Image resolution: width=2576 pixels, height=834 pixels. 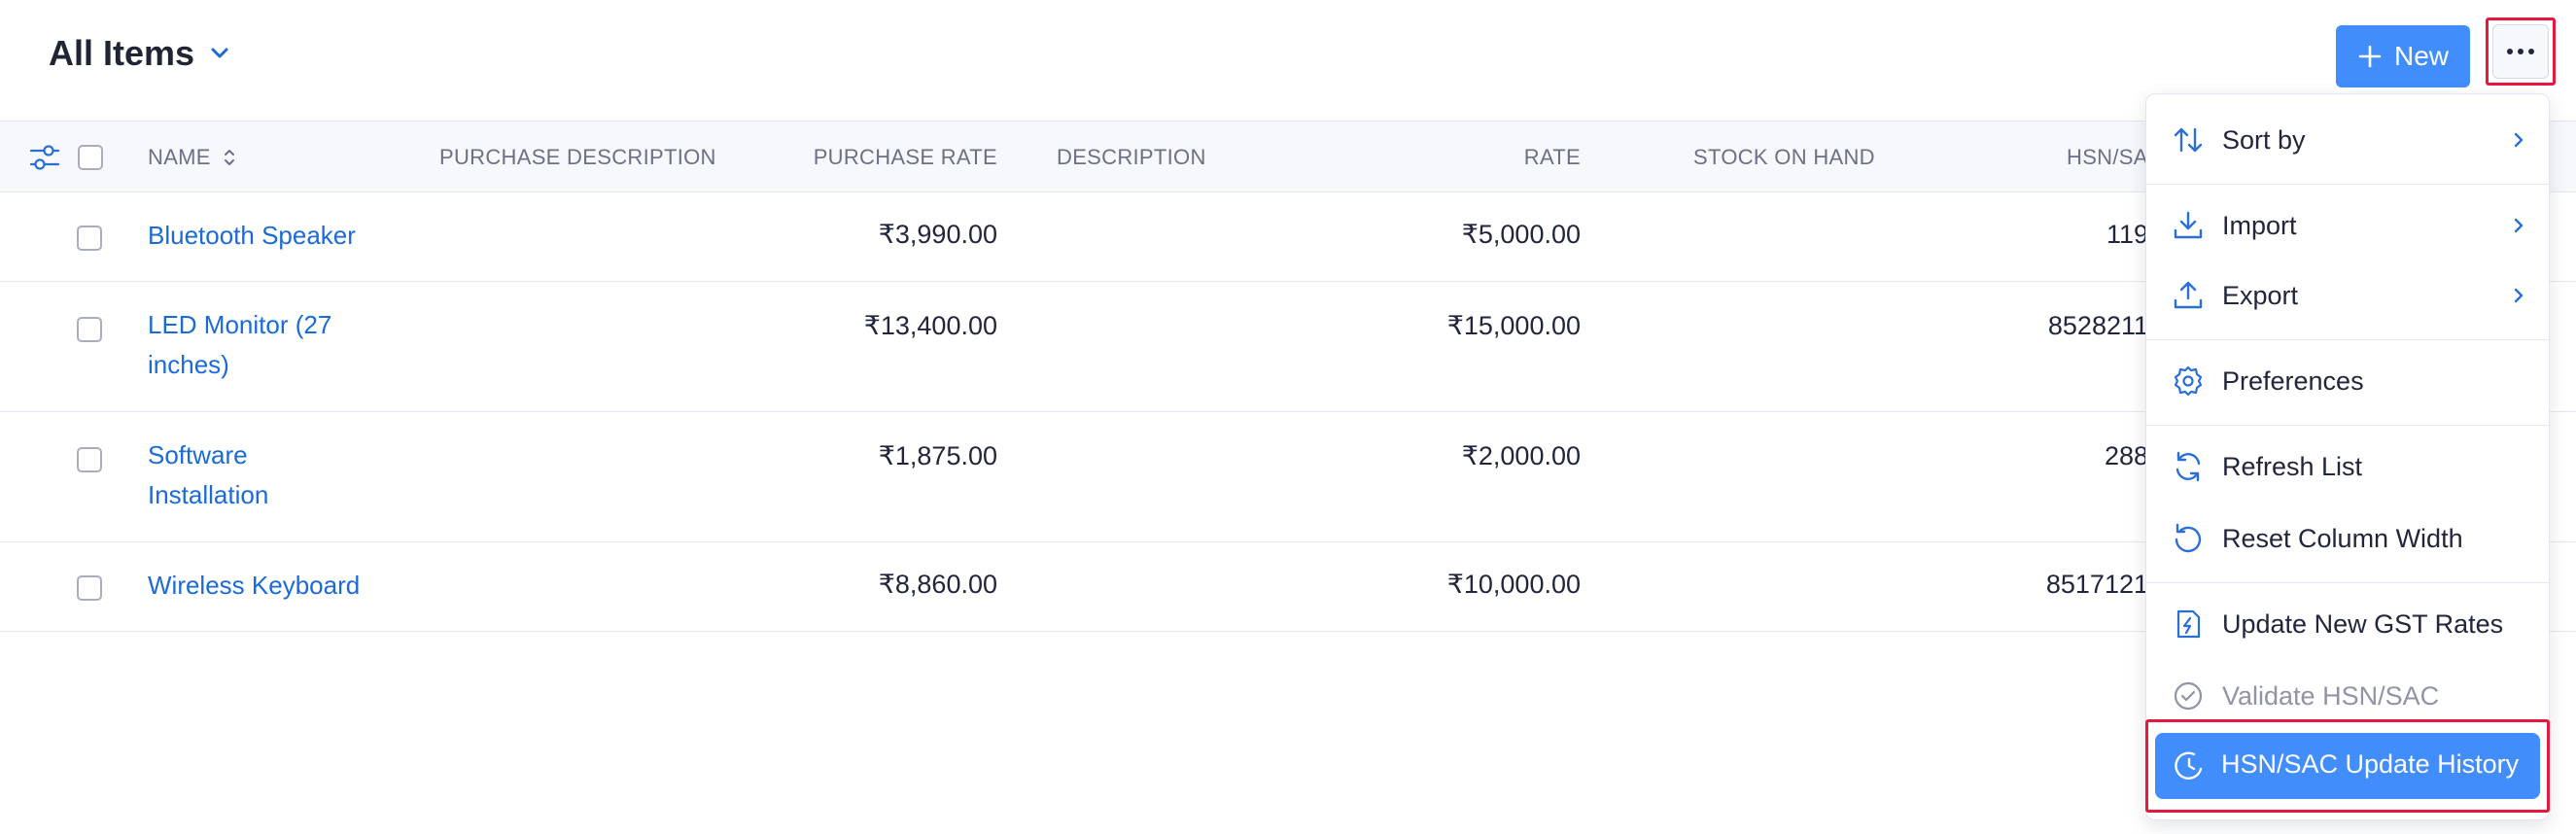 What do you see at coordinates (225, 475) in the screenshot?
I see `item-name-link: Software Installation` at bounding box center [225, 475].